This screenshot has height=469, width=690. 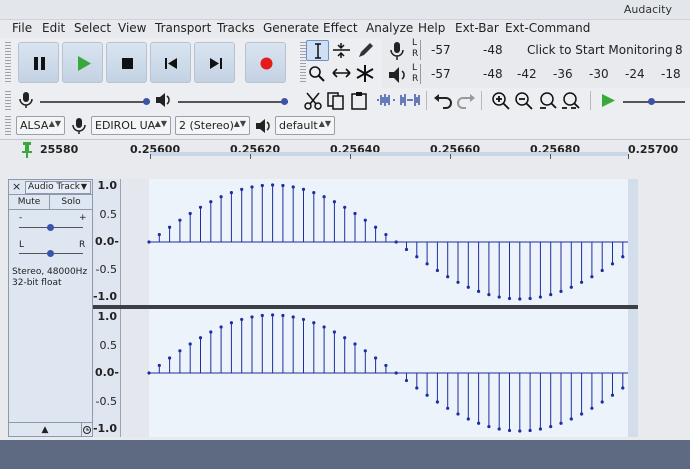 I want to click on recording-device-value: EDIROL UA-, so click(x=127, y=125).